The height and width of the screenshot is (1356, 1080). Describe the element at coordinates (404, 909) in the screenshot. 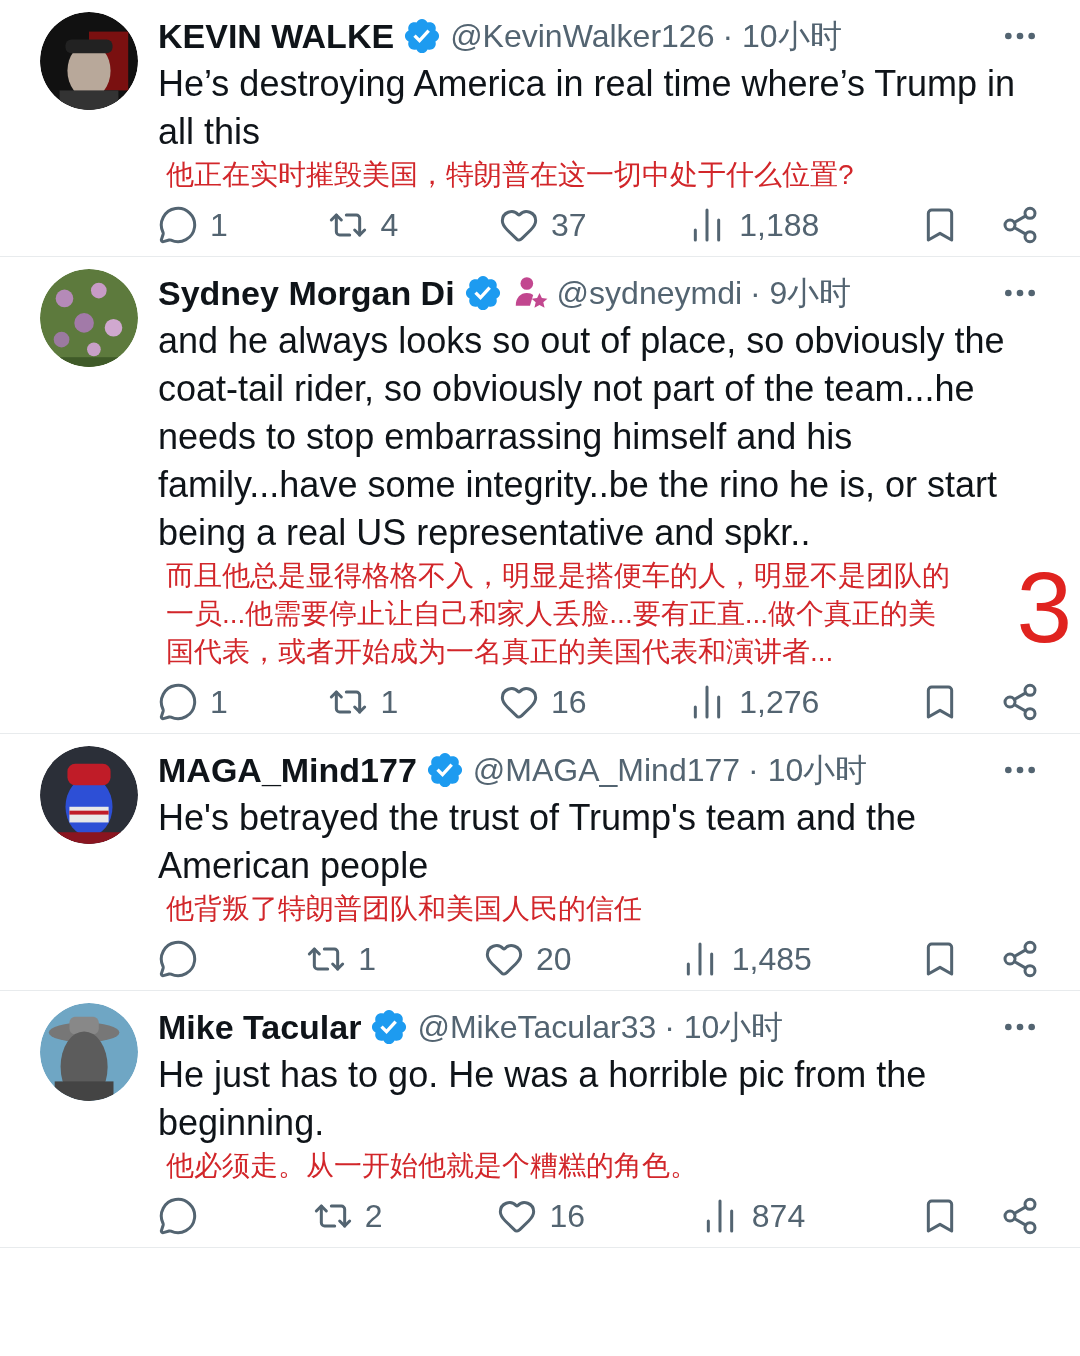

I see `translation-text: 他背叛了特朗普团队和美国人民的信任` at that location.